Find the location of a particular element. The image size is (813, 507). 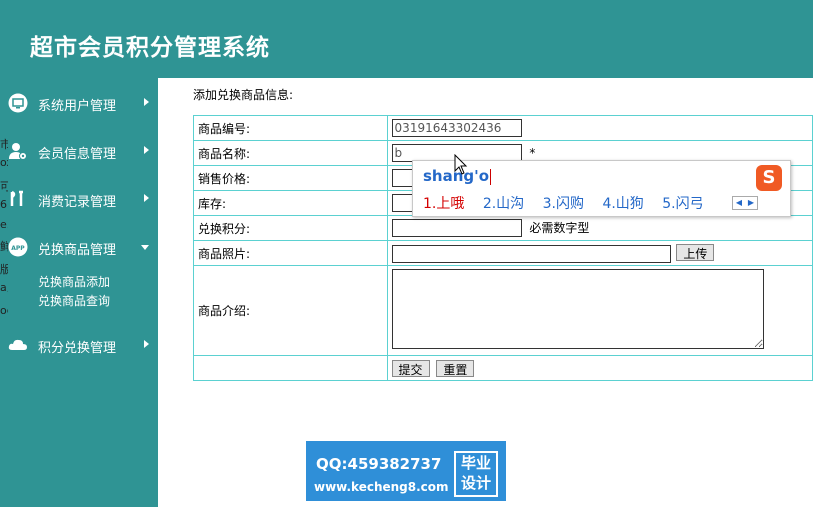

field-label: 库存: is located at coordinates (290, 203).